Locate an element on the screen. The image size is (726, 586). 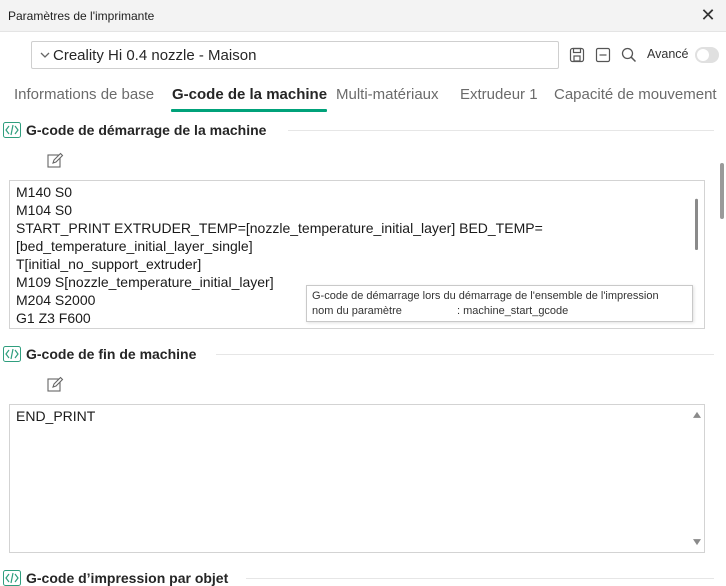
section-title-start-gcode: G-code de démarrage de la machine is located at coordinates (146, 130).